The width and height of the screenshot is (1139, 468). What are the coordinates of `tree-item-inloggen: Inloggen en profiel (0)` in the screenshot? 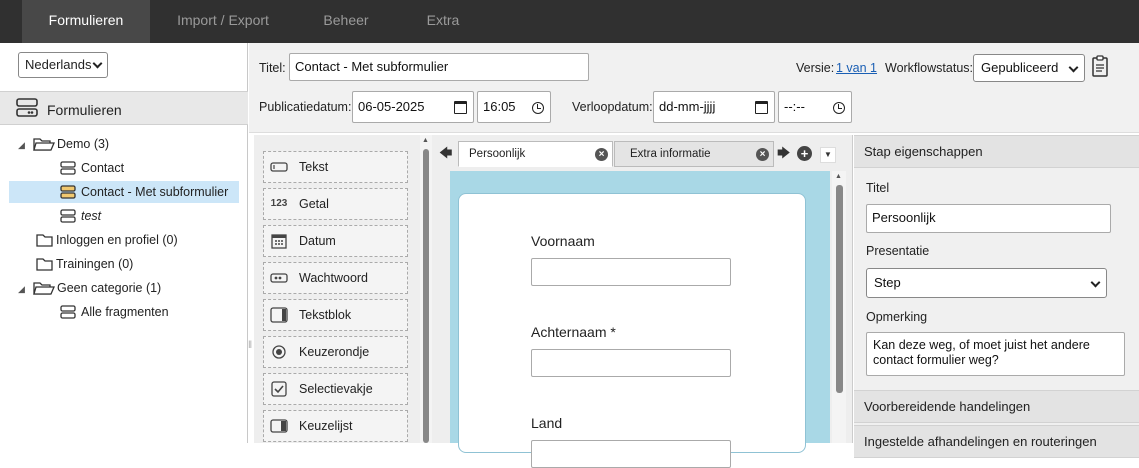 It's located at (135, 240).